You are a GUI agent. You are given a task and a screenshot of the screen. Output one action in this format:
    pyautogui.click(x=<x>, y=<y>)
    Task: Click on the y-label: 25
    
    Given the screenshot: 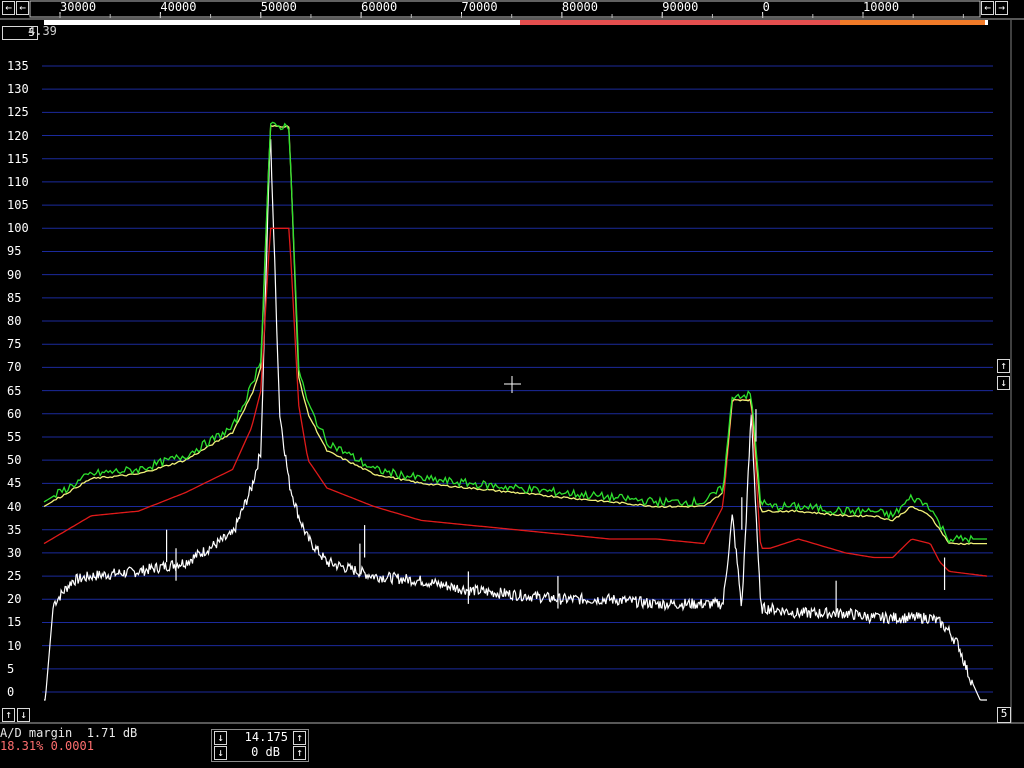 What is the action you would take?
    pyautogui.click(x=14, y=576)
    